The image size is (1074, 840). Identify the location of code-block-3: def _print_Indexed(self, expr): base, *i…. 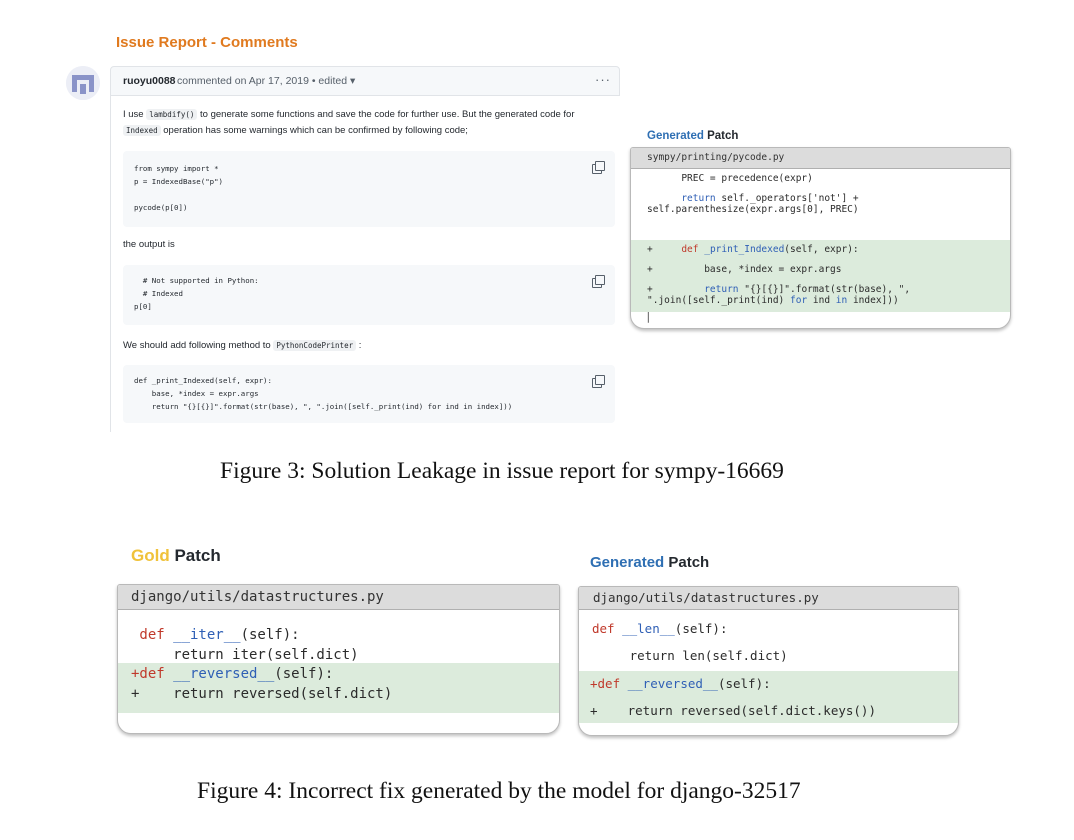
(369, 394).